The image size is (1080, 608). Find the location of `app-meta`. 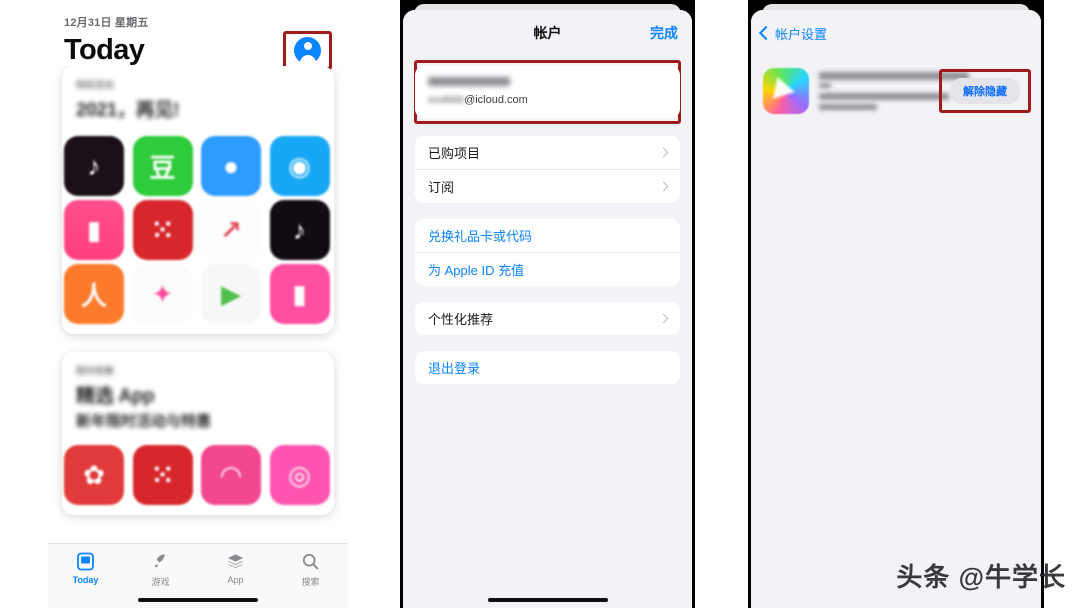

app-meta is located at coordinates (894, 91).